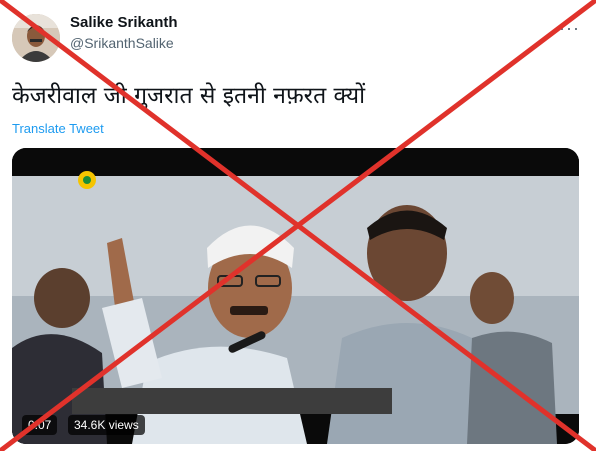  I want to click on more-dots-icon: ···, so click(569, 28).